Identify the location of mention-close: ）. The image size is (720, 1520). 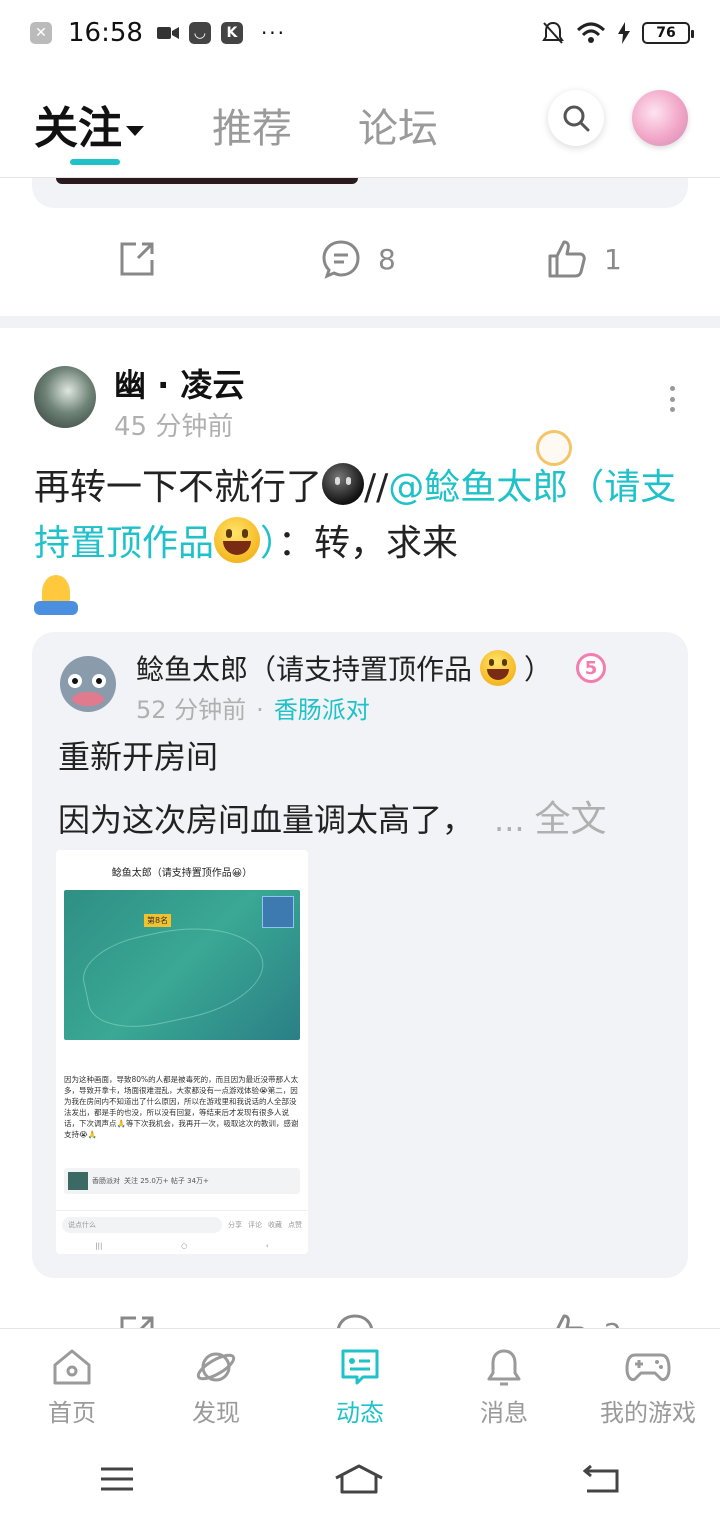
(269, 543).